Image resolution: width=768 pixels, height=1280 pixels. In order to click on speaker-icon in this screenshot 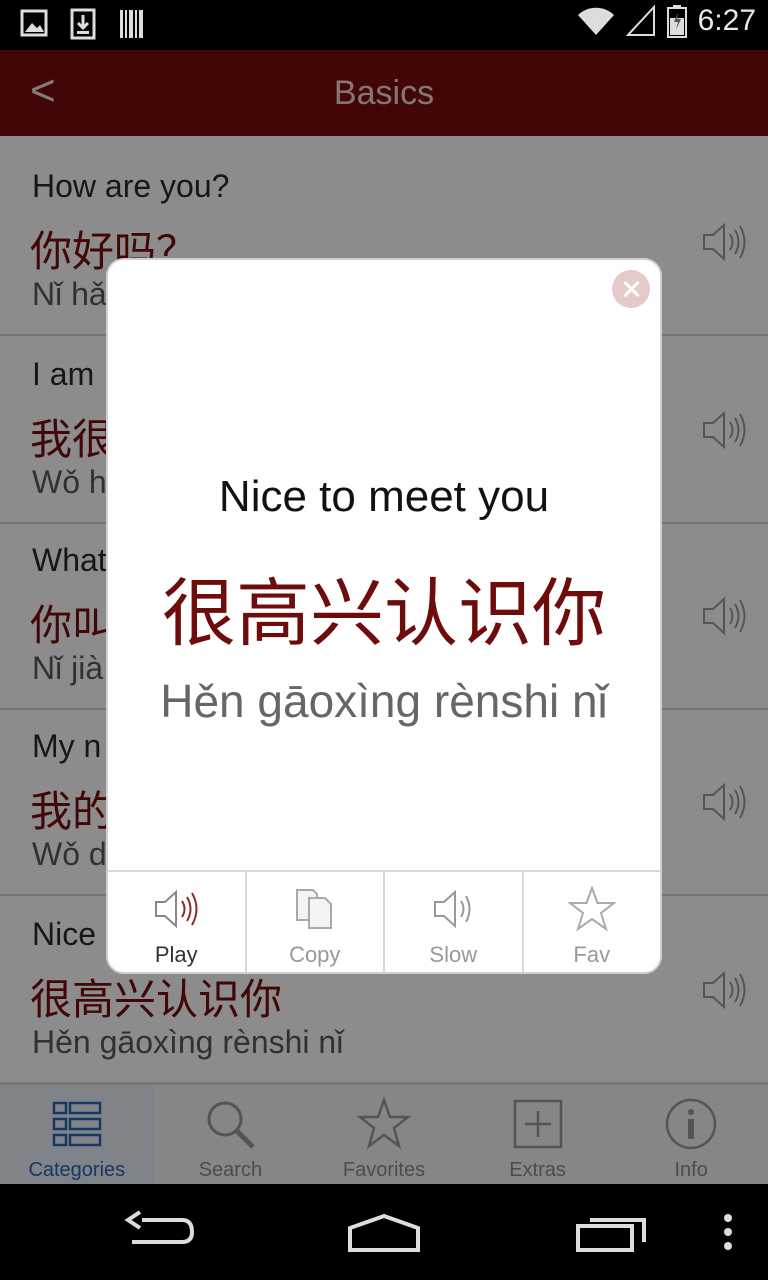, I will do `click(176, 909)`.